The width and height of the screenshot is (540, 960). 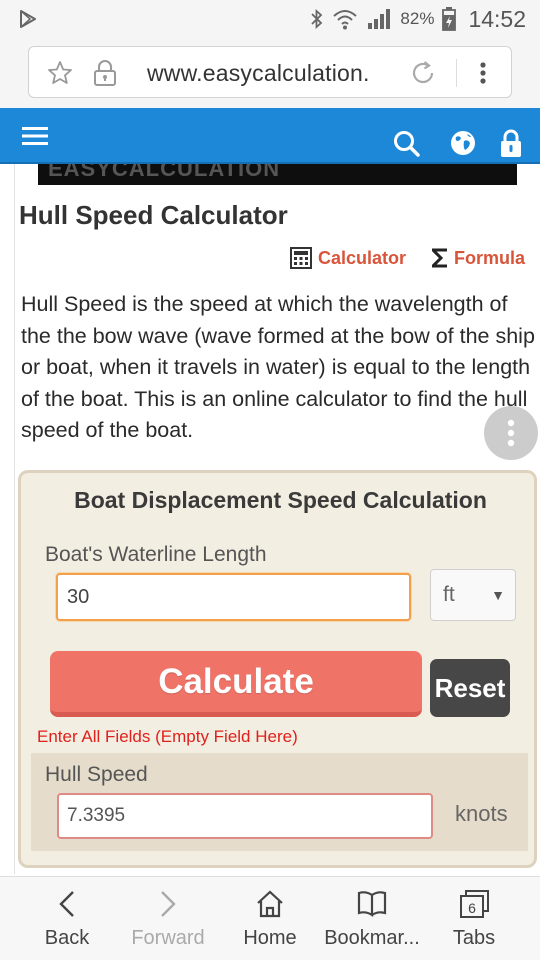 I want to click on hull-speed-output: 7.3395, so click(x=245, y=816).